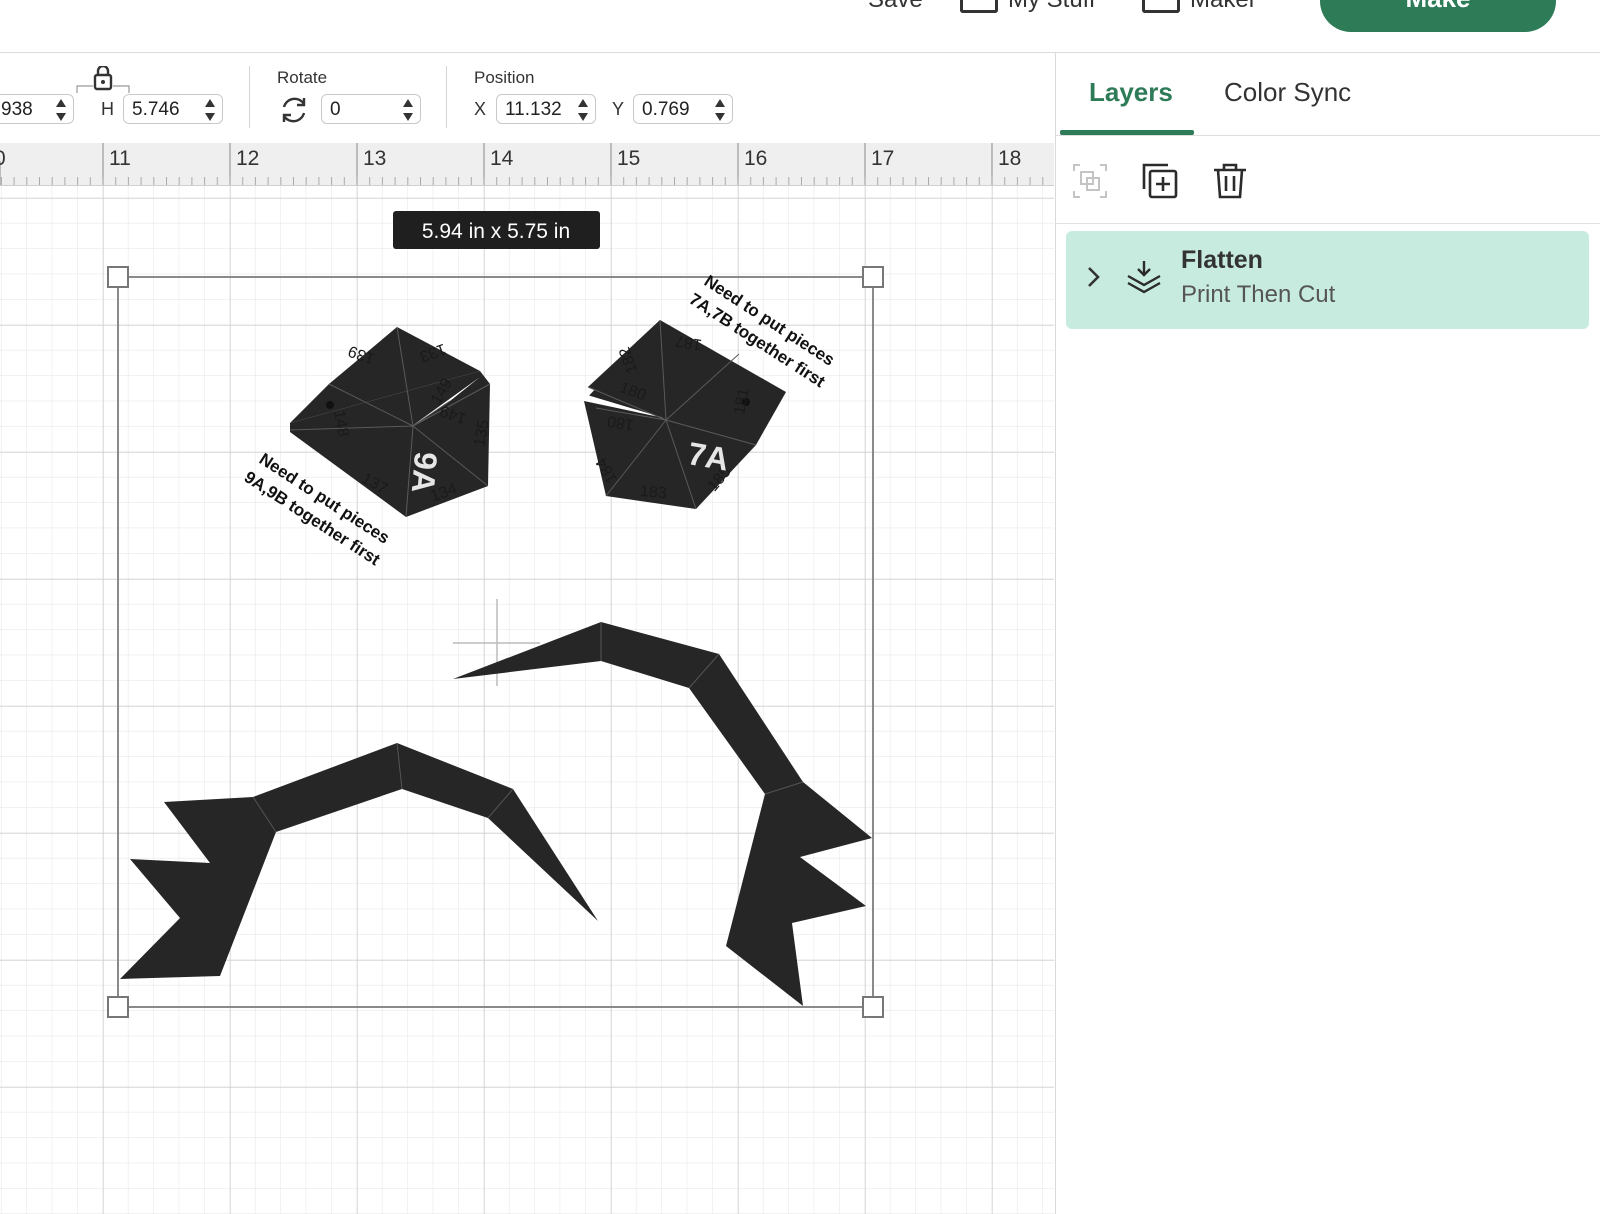 Image resolution: width=1600 pixels, height=1214 pixels. What do you see at coordinates (156, 109) in the screenshot?
I see `height-value: 5.746` at bounding box center [156, 109].